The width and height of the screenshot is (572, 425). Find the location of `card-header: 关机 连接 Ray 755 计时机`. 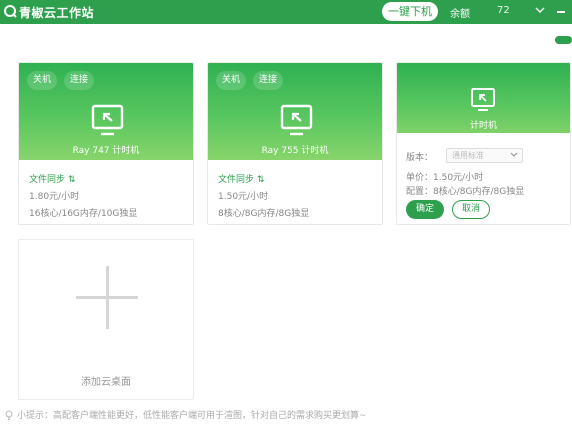

card-header: 关机 连接 Ray 755 计时机 is located at coordinates (295, 111).